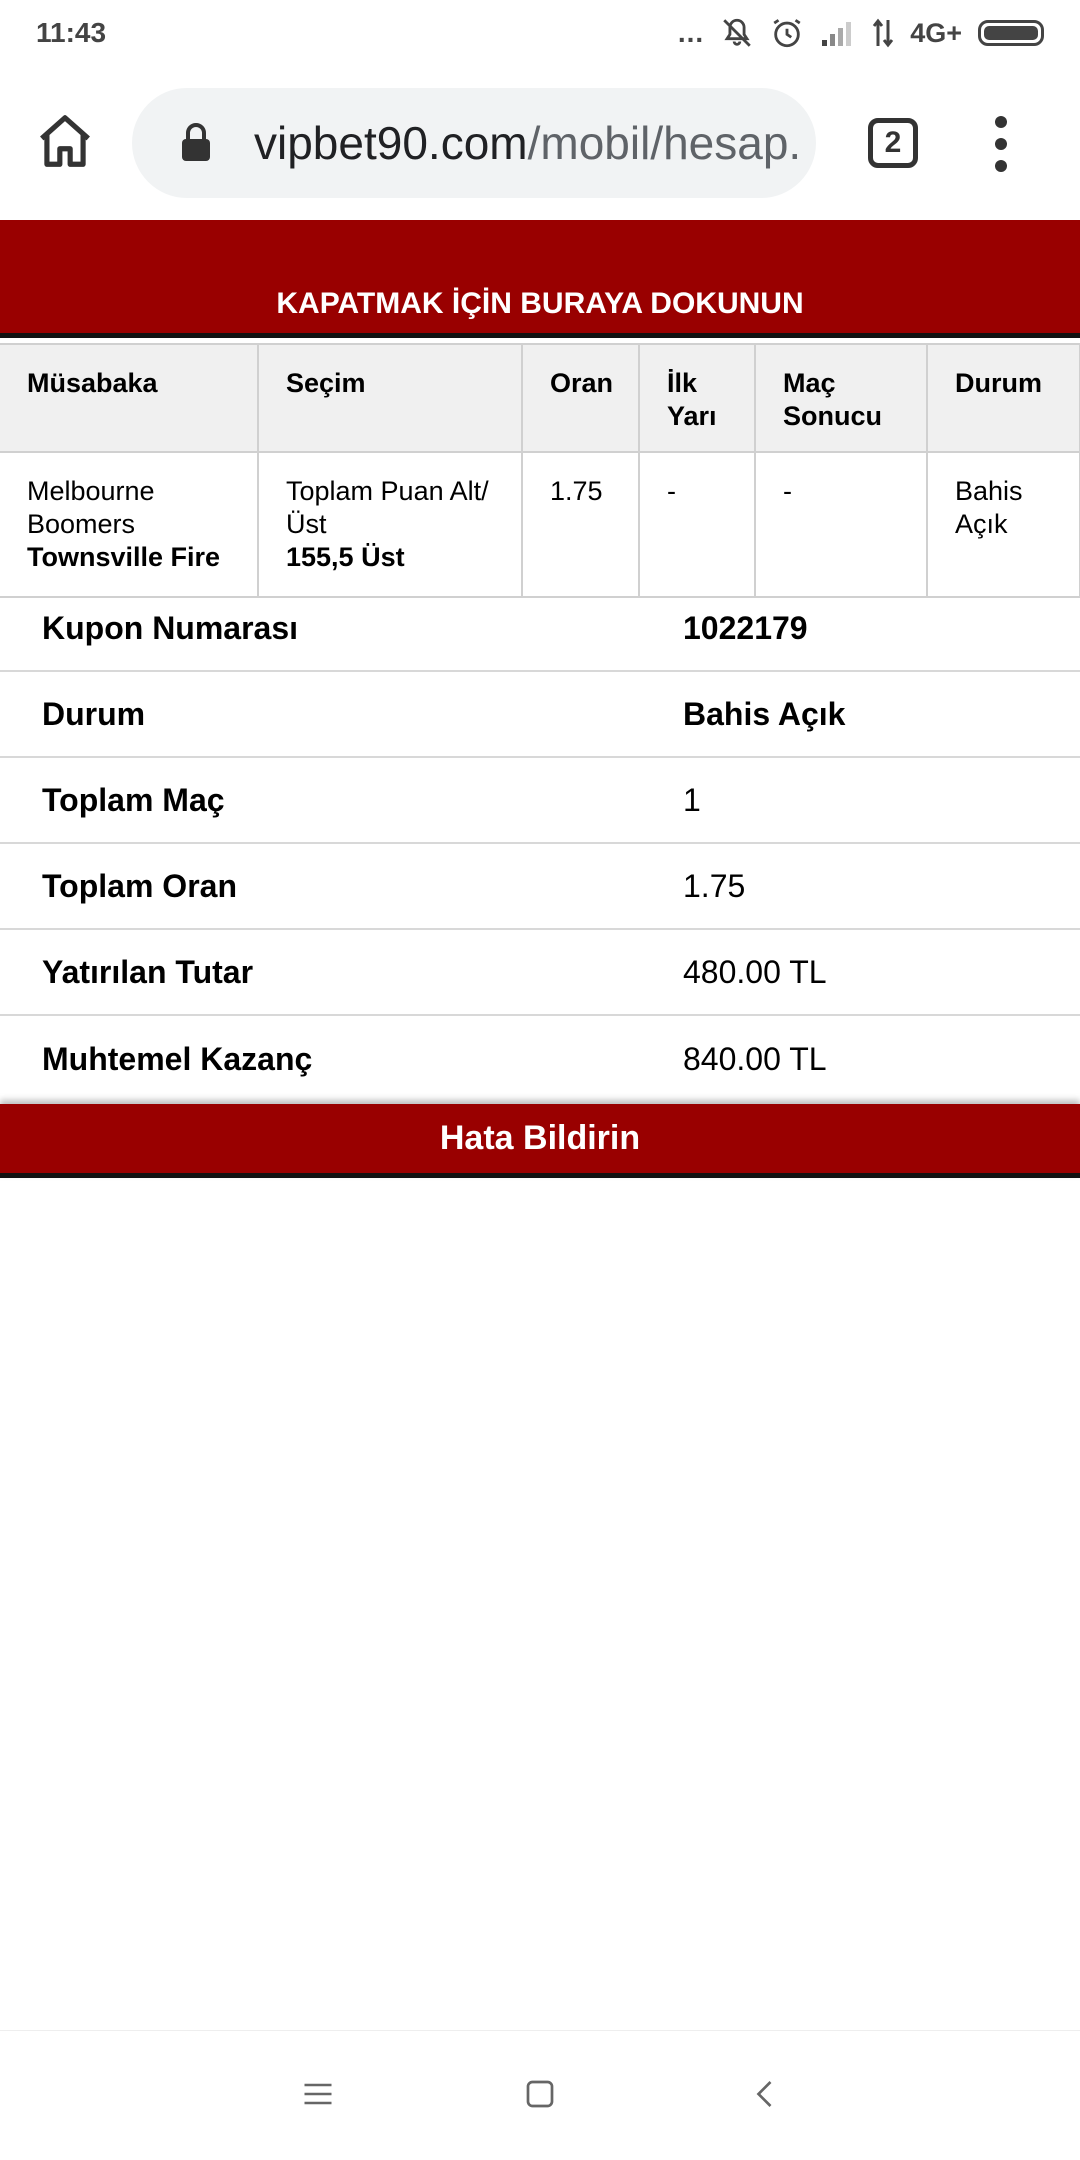 The width and height of the screenshot is (1080, 2160). I want to click on away-team: Townsville Fire, so click(124, 557).